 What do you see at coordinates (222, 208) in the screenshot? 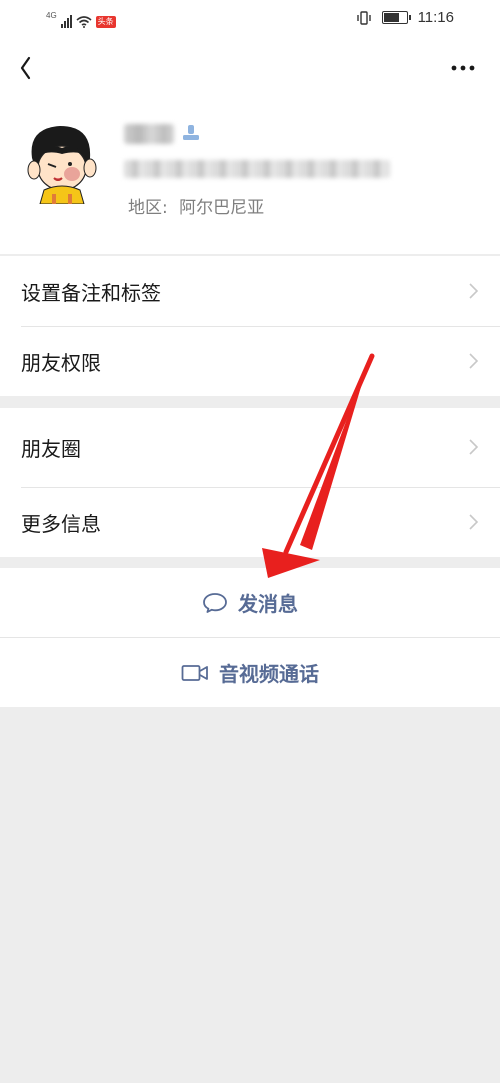
I see `region-value: 阿尔巴尼亚` at bounding box center [222, 208].